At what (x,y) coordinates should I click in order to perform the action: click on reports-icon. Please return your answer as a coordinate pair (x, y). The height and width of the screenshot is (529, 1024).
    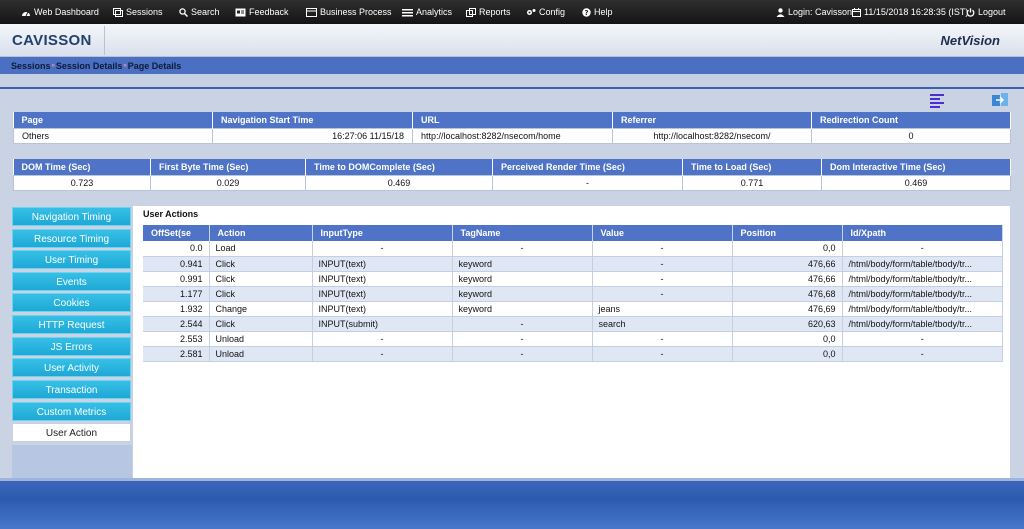
    Looking at the image, I should click on (471, 12).